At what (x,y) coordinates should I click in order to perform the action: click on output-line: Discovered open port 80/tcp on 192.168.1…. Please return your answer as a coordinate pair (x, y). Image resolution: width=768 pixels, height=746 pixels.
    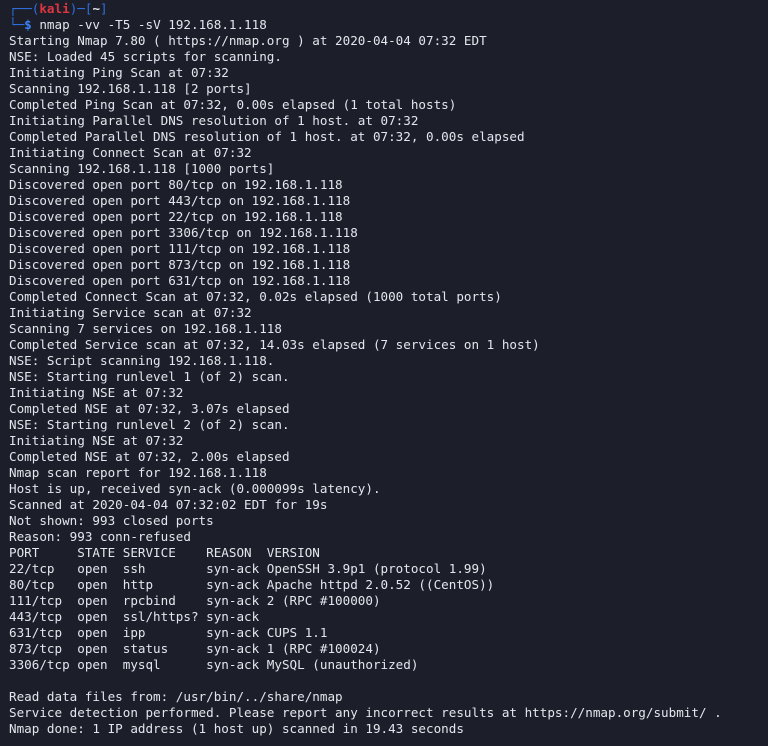
    Looking at the image, I should click on (176, 184).